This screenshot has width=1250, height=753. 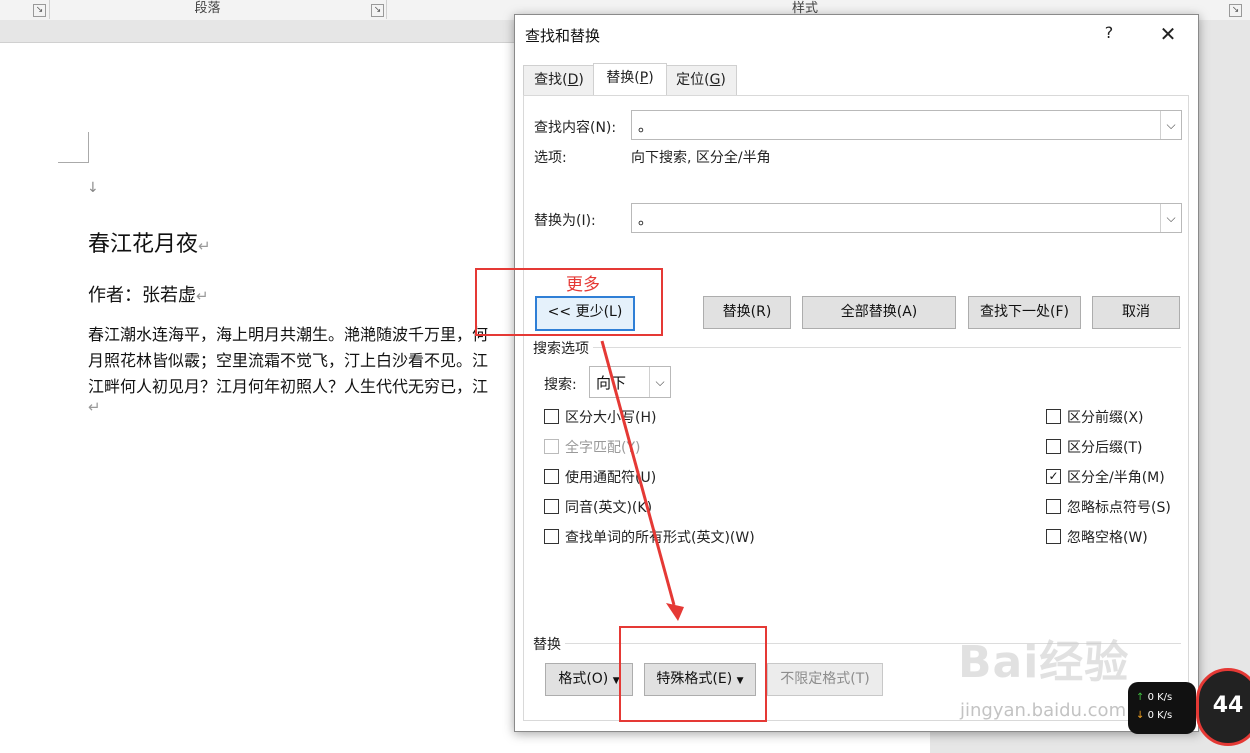 I want to click on page-corner-mark, so click(x=73, y=147).